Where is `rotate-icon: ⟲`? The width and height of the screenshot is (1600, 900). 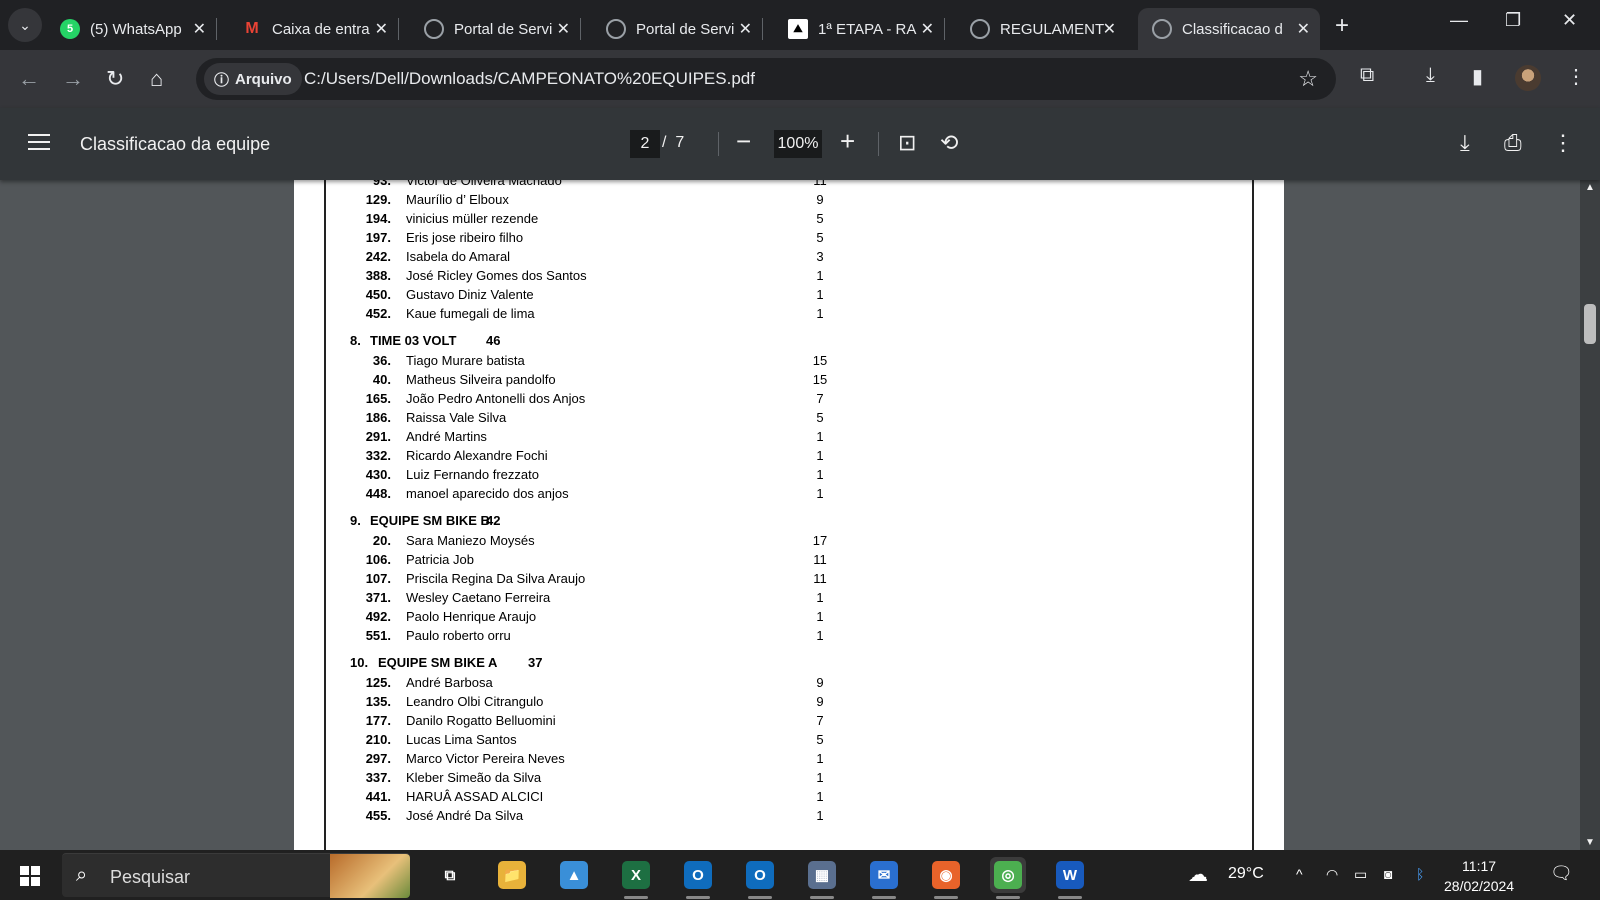
rotate-icon: ⟲ is located at coordinates (949, 143).